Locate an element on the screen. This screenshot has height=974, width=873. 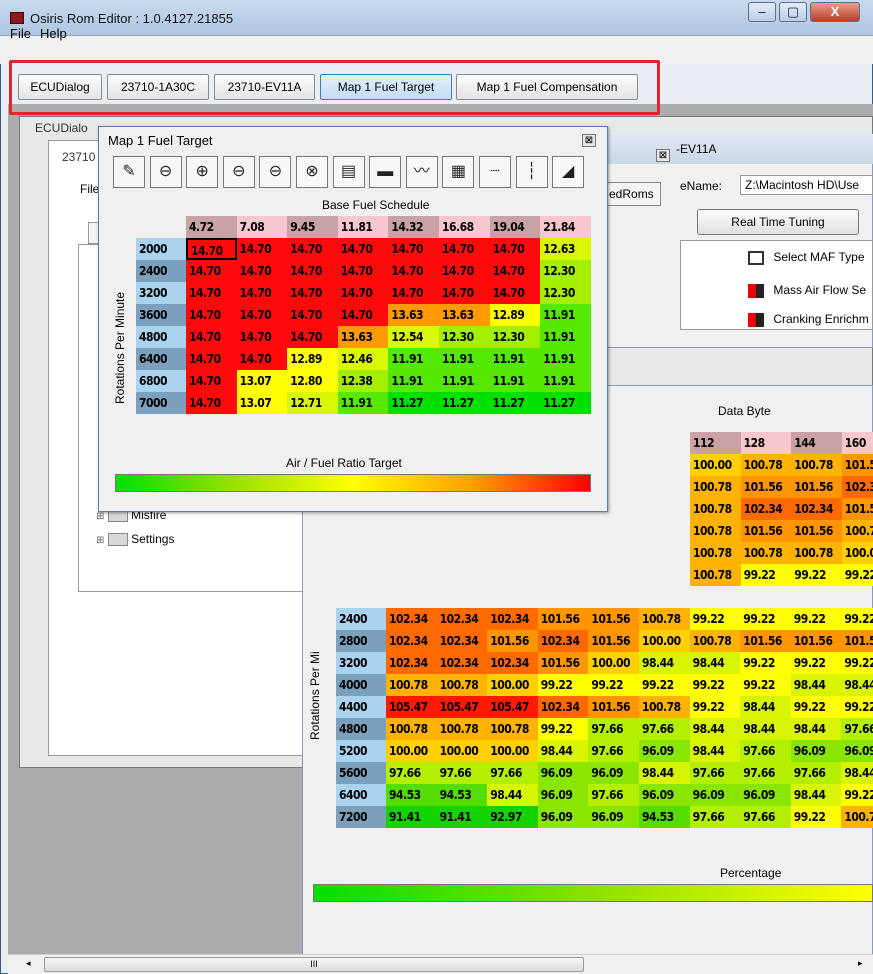
table-cell: 11.27 is located at coordinates (515, 403).